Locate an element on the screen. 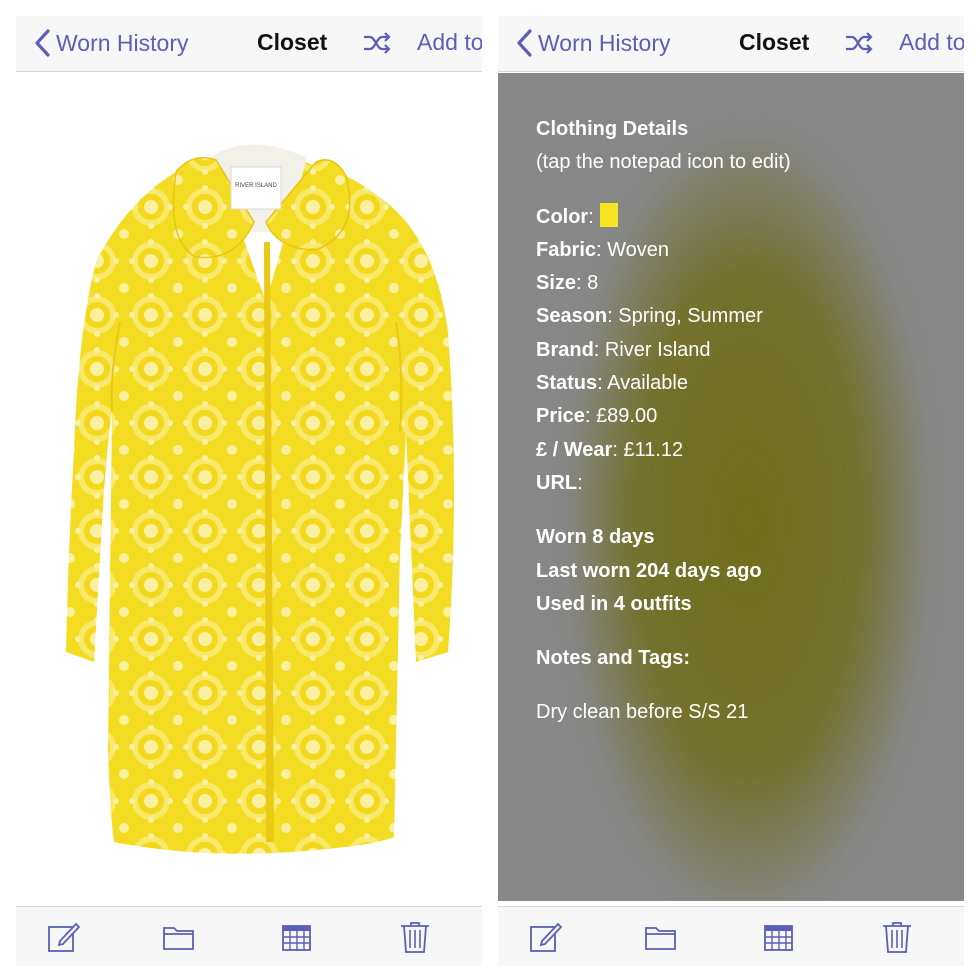  price-value: £89.00 is located at coordinates (627, 416).